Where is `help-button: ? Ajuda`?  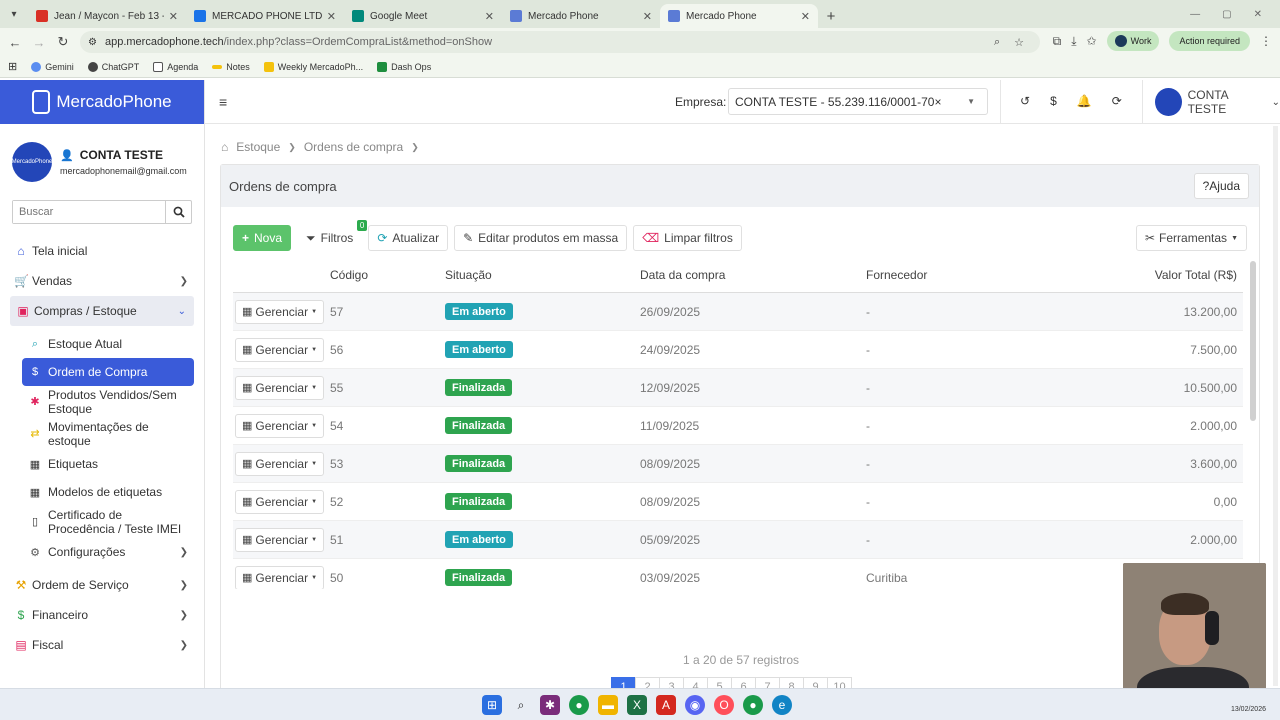
help-button: ? Ajuda is located at coordinates (1221, 186).